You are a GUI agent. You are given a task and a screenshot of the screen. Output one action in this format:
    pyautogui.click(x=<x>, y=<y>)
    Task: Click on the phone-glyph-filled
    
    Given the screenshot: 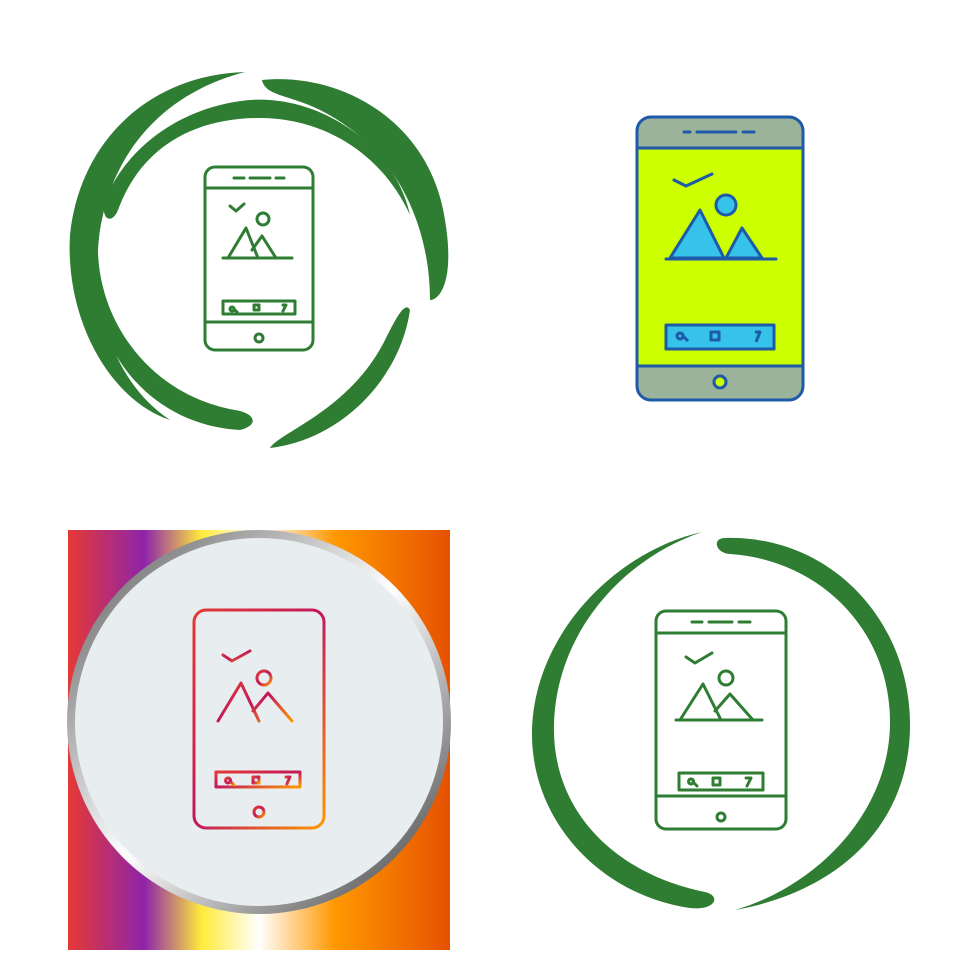 What is the action you would take?
    pyautogui.click(x=720, y=258)
    